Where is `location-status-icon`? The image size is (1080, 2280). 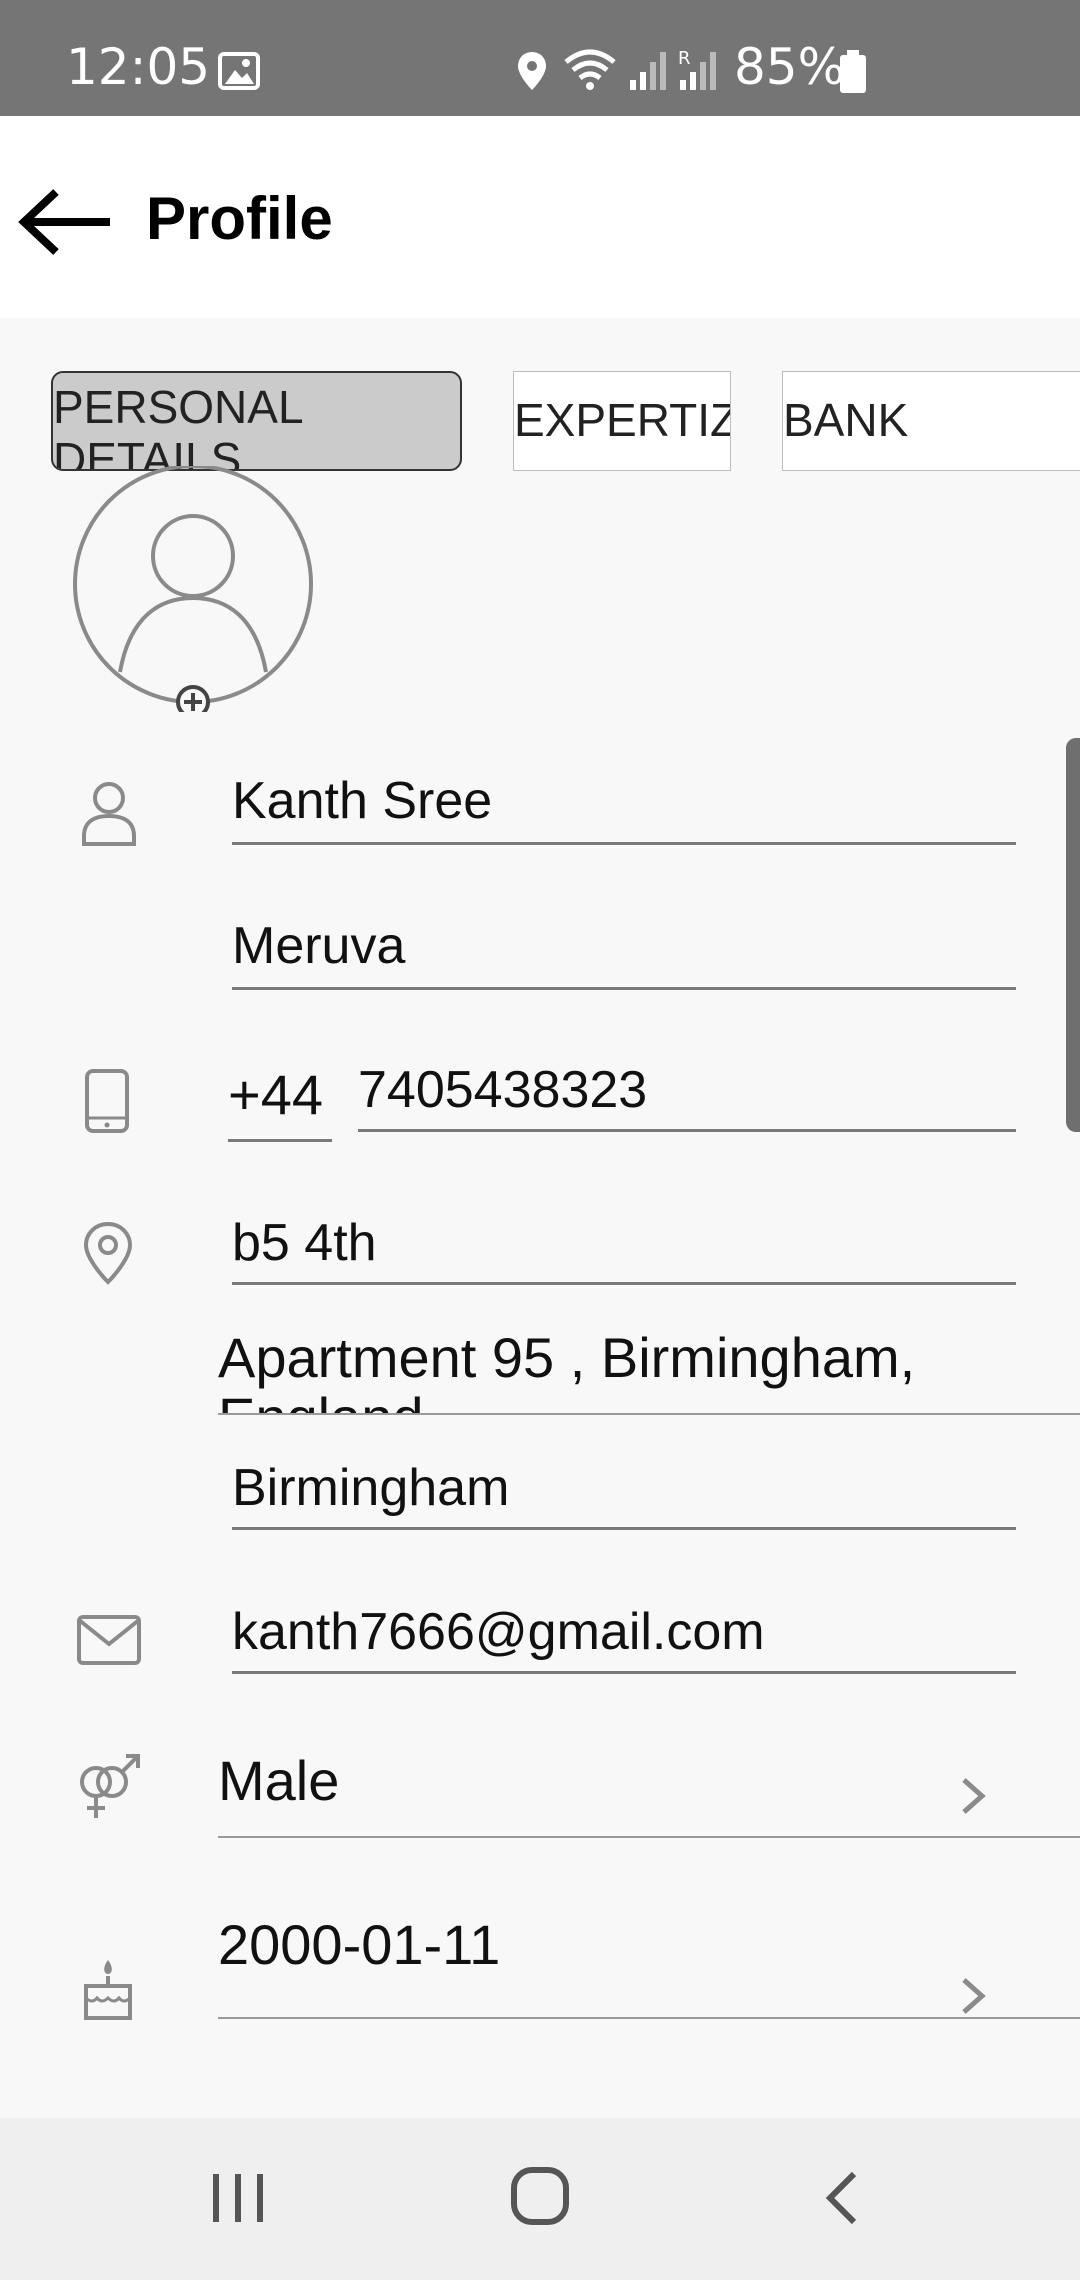 location-status-icon is located at coordinates (532, 71).